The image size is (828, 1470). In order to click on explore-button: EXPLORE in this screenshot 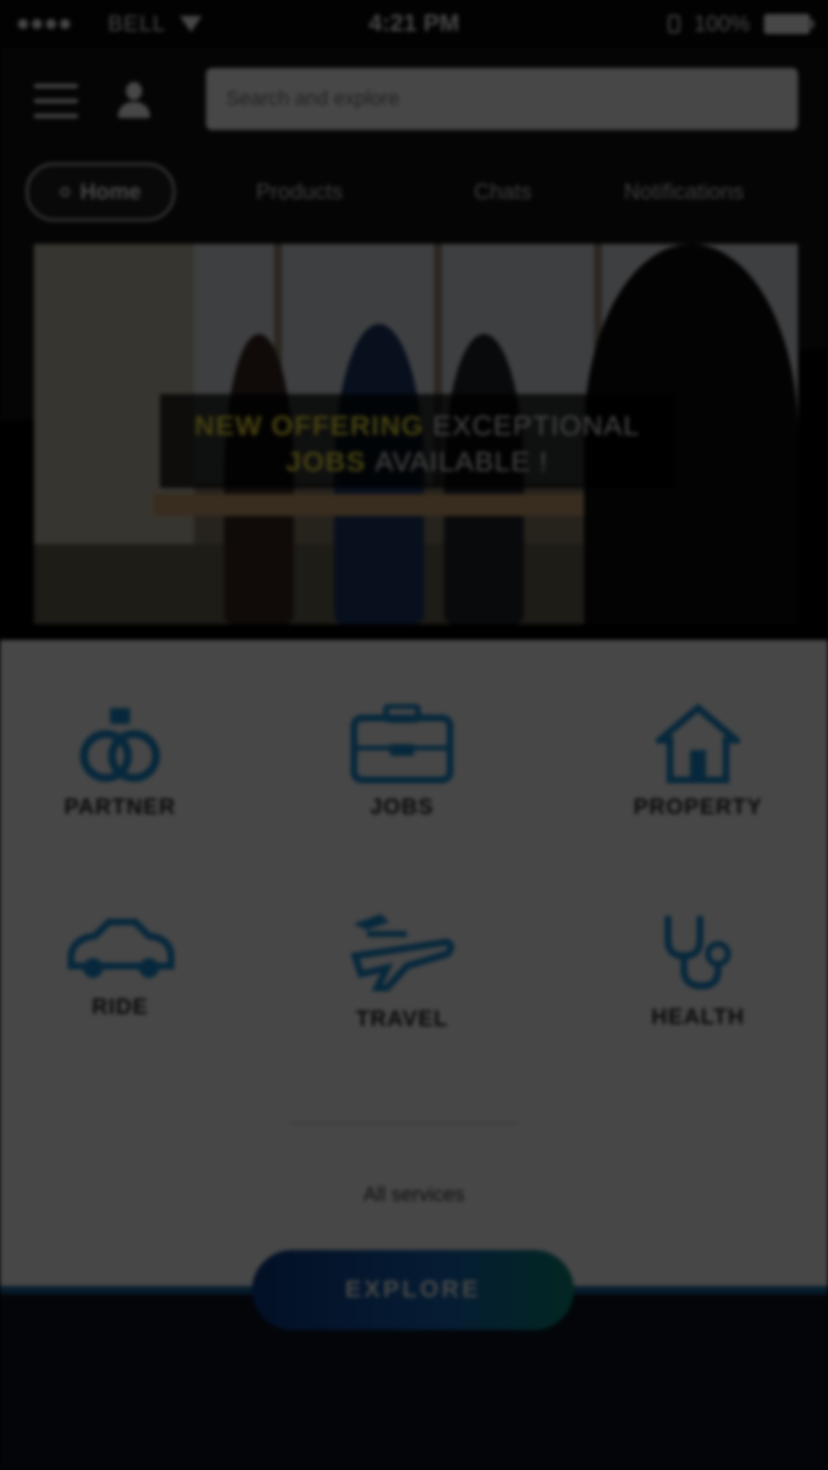, I will do `click(413, 1290)`.